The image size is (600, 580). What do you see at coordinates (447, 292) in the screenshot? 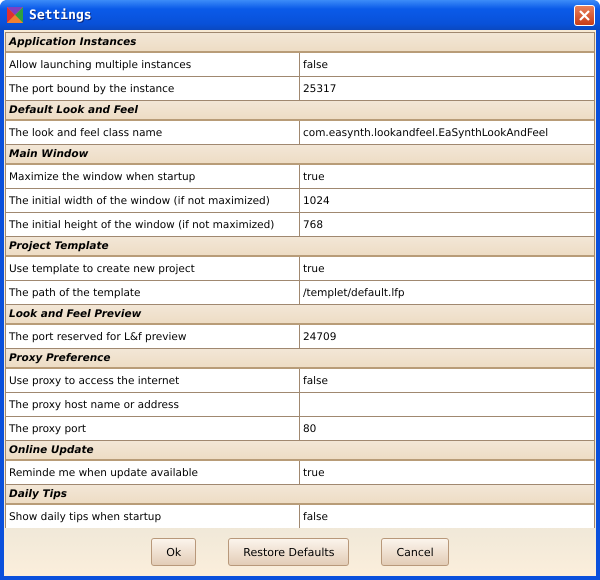
I see `property-value-cell: /templet/default.lfp` at bounding box center [447, 292].